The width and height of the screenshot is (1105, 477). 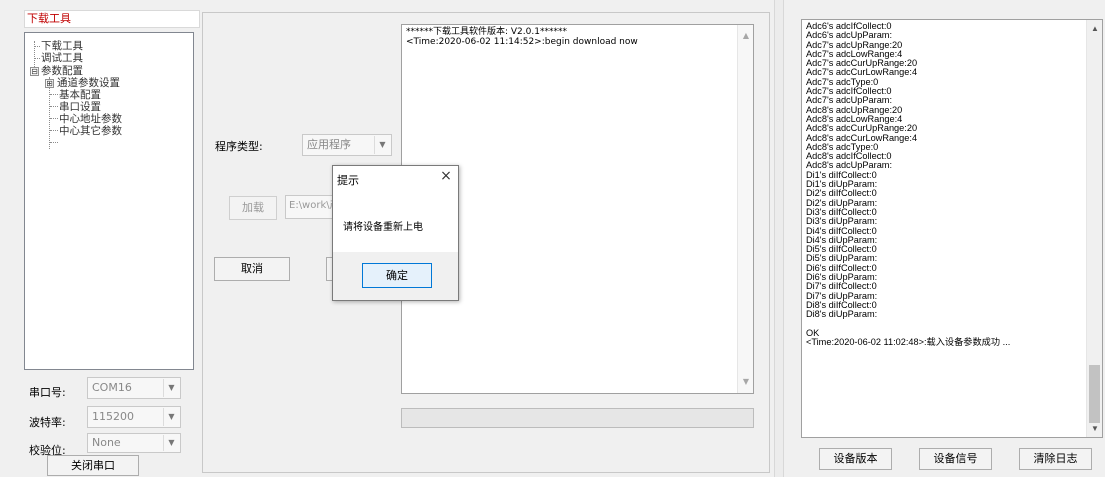 What do you see at coordinates (34, 71) in the screenshot?
I see `collapse-icon: ⊟` at bounding box center [34, 71].